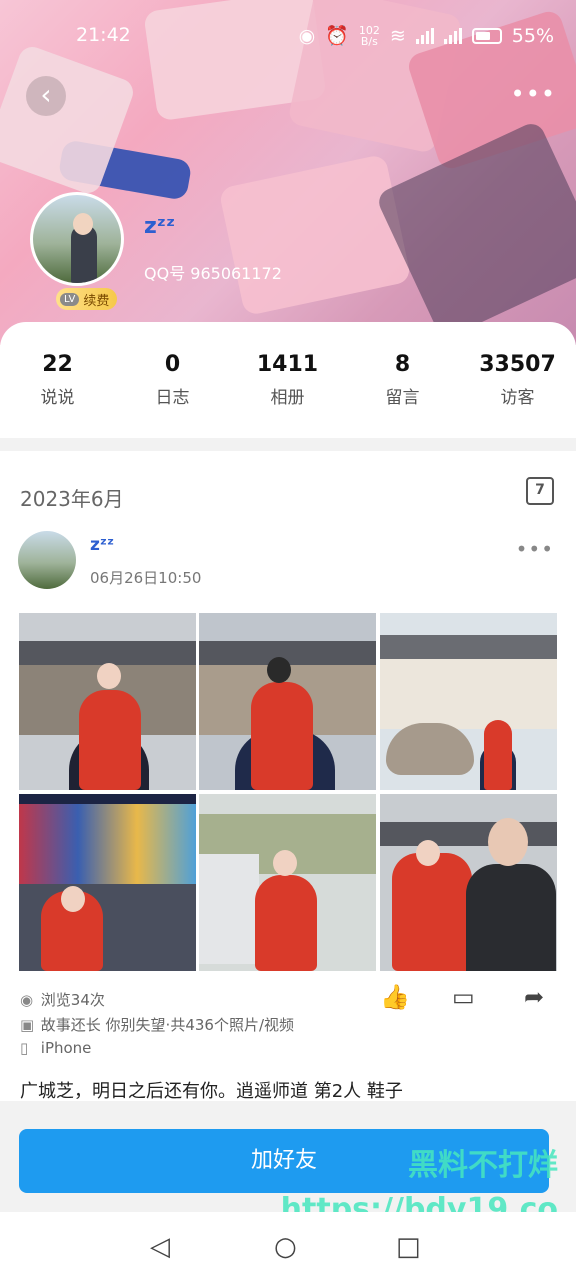  What do you see at coordinates (402, 364) in the screenshot?
I see `stat-number: 8` at bounding box center [402, 364].